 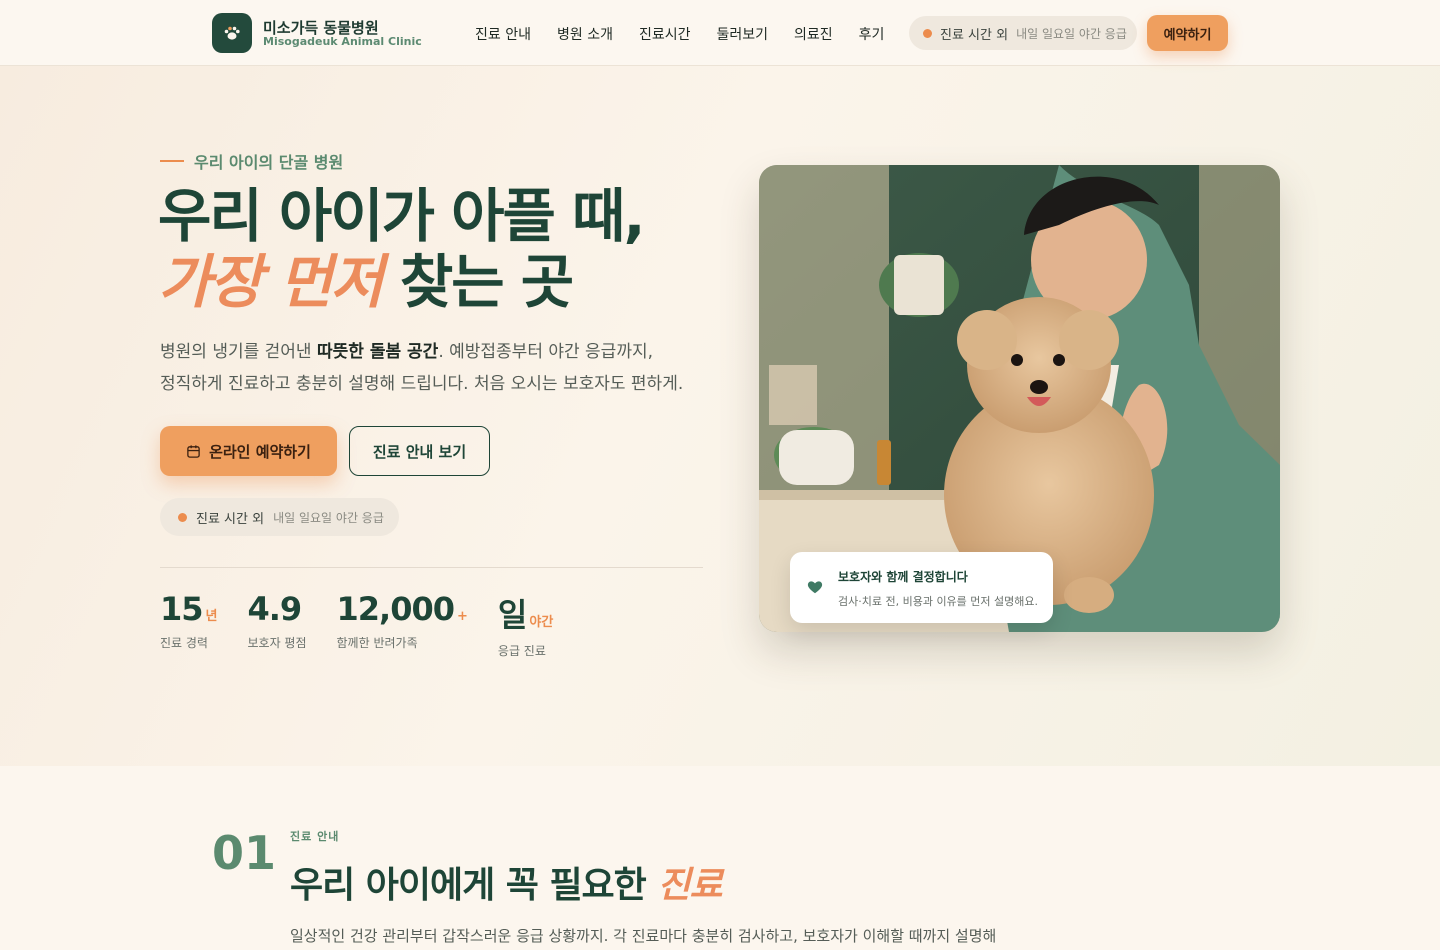 What do you see at coordinates (395, 609) in the screenshot?
I see `stat-num: 12,000` at bounding box center [395, 609].